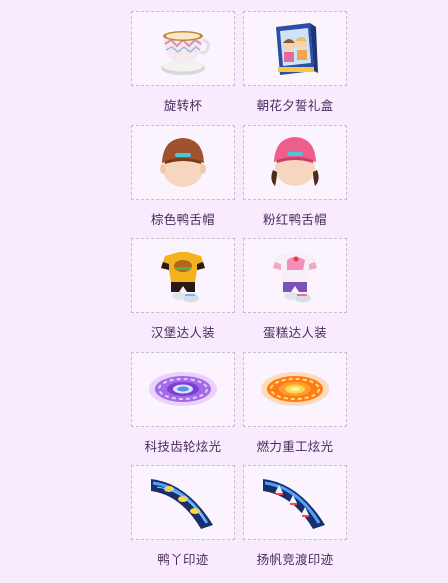 Image resolution: width=448 pixels, height=583 pixels. What do you see at coordinates (295, 446) in the screenshot?
I see `item-label: 燃力重工炫光` at bounding box center [295, 446].